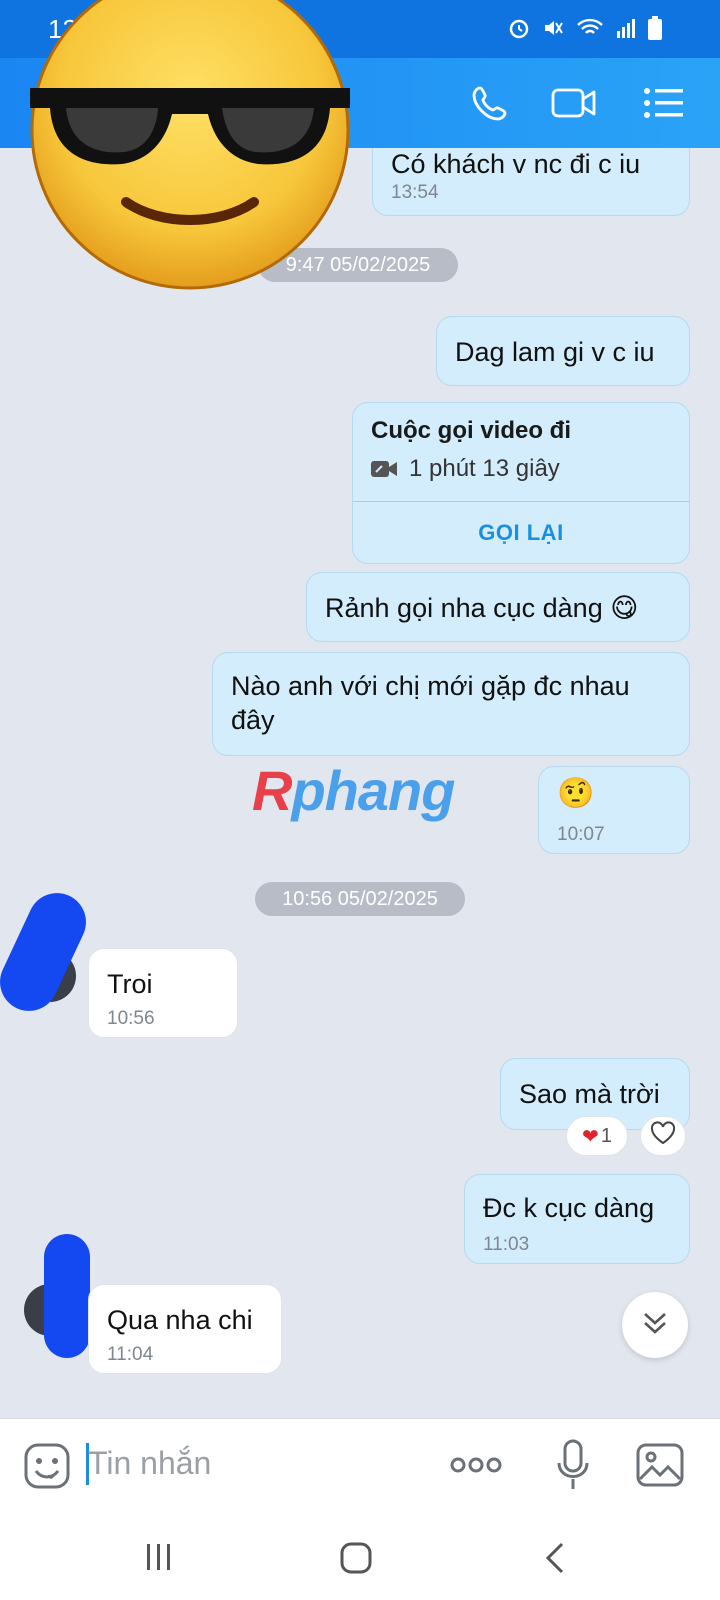  I want to click on battery-icon, so click(655, 30).